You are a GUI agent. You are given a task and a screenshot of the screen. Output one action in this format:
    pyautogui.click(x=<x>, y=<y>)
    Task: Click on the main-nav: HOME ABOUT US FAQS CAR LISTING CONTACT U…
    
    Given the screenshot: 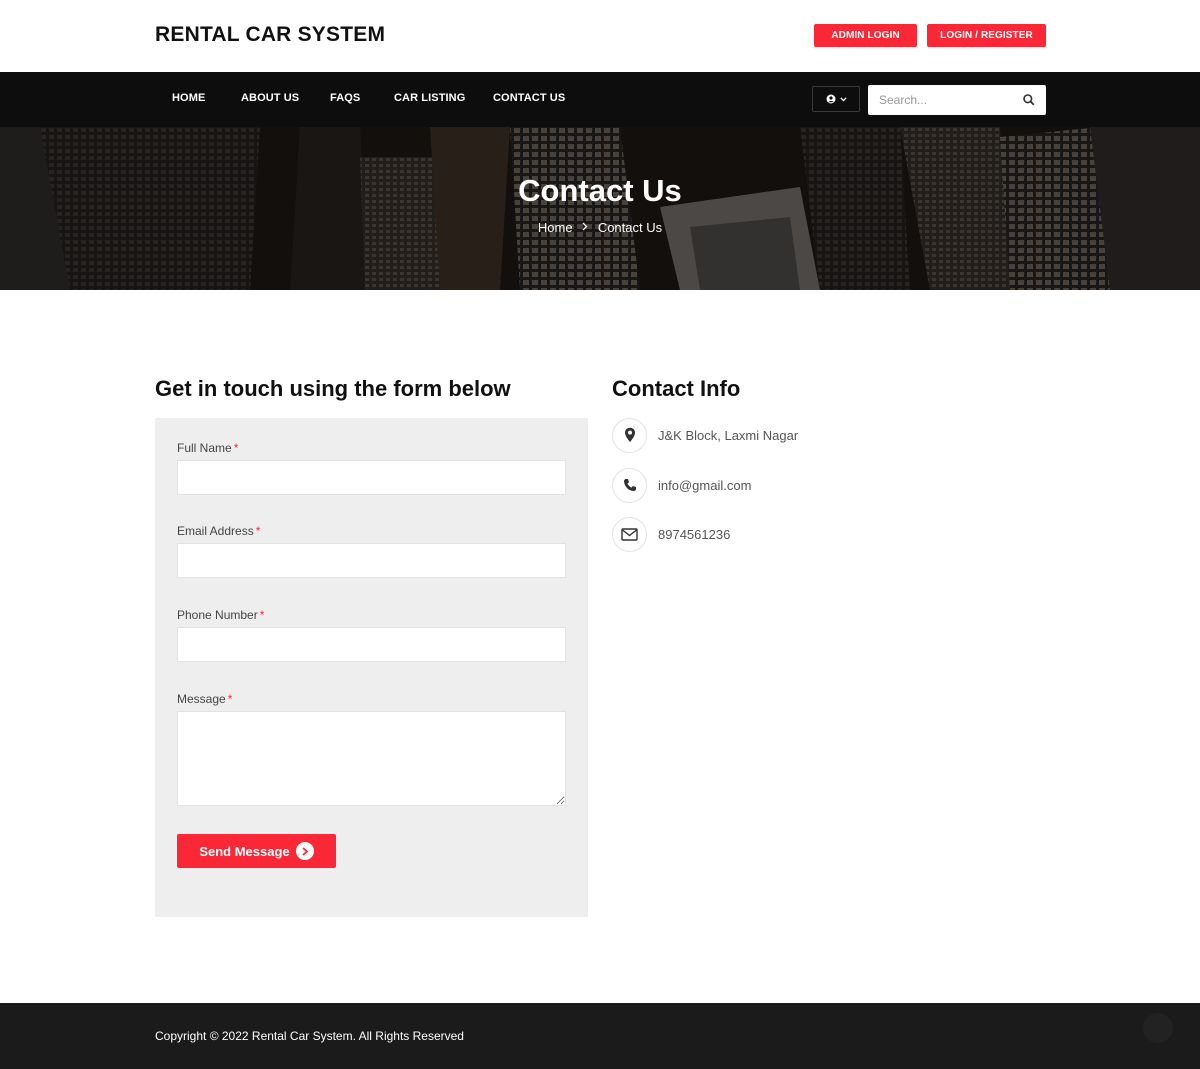 What is the action you would take?
    pyautogui.click(x=600, y=99)
    